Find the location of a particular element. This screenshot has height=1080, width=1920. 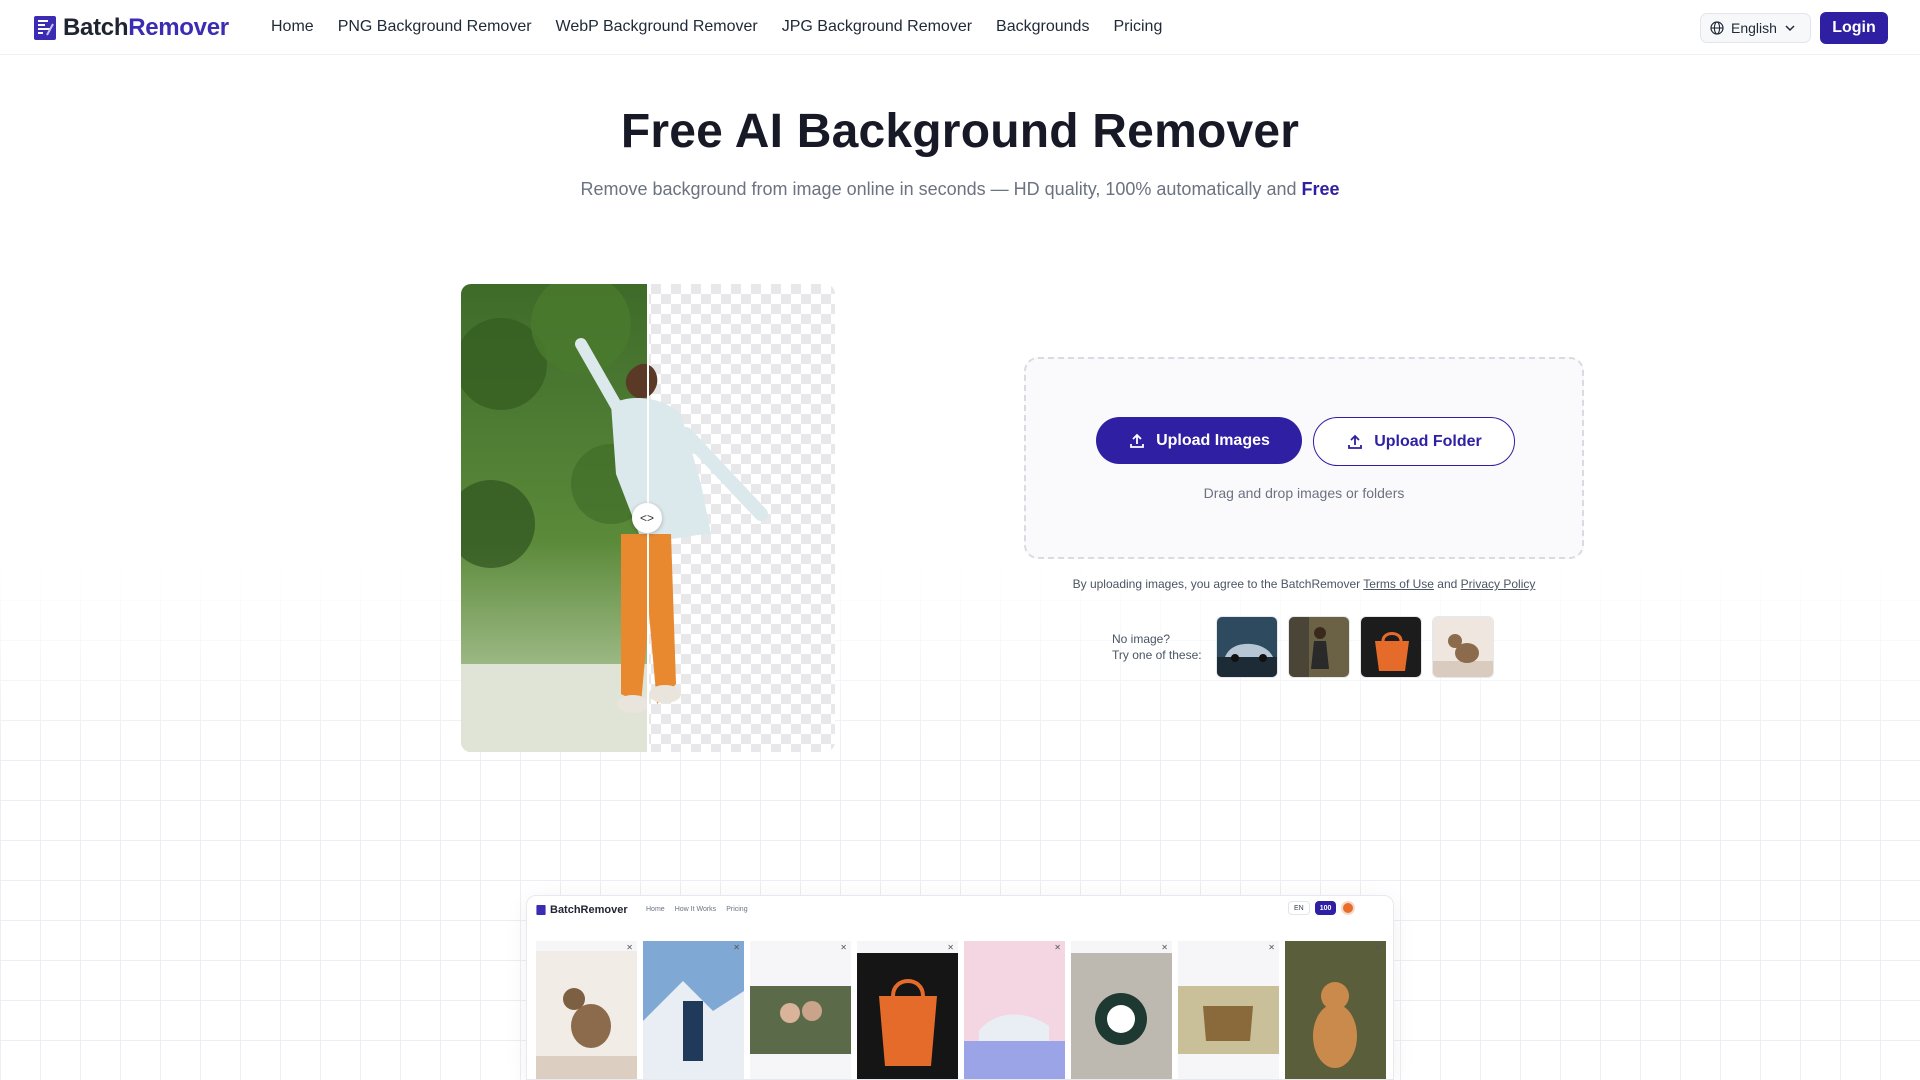

code-icon: <> is located at coordinates (646, 518).